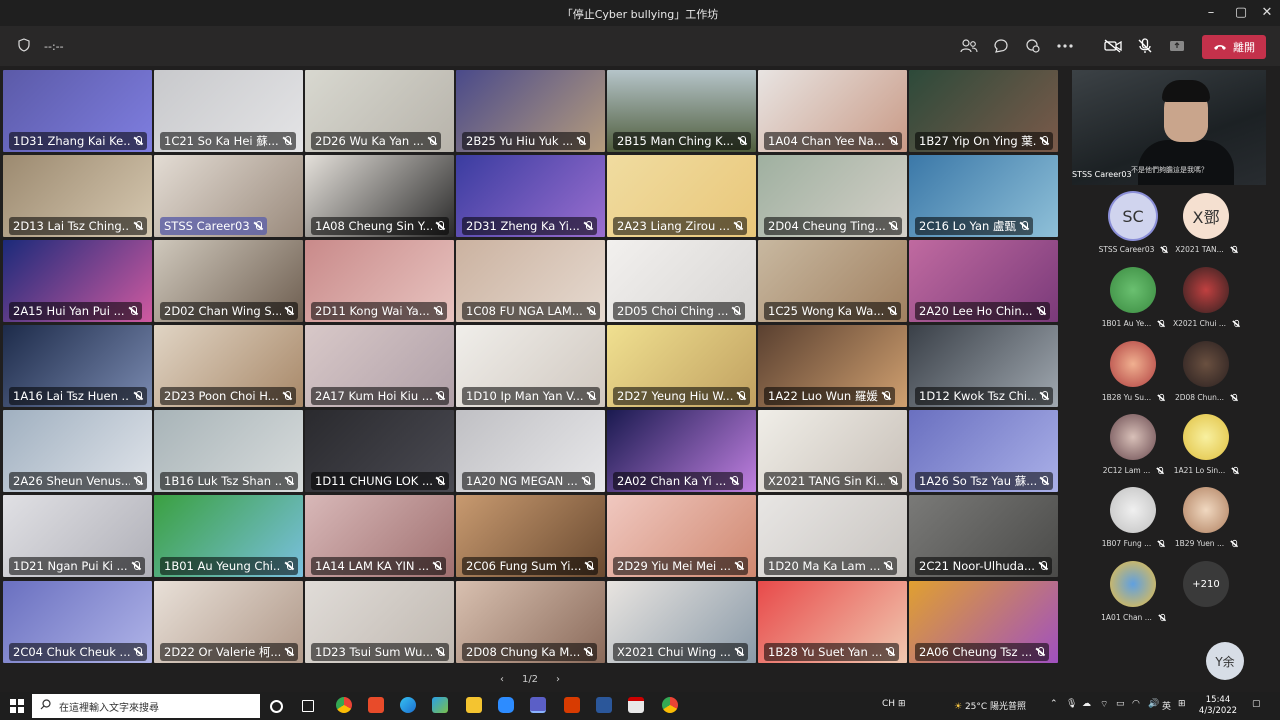 The width and height of the screenshot is (1280, 720). Describe the element at coordinates (636, 705) in the screenshot. I see `pdf-icon` at that location.